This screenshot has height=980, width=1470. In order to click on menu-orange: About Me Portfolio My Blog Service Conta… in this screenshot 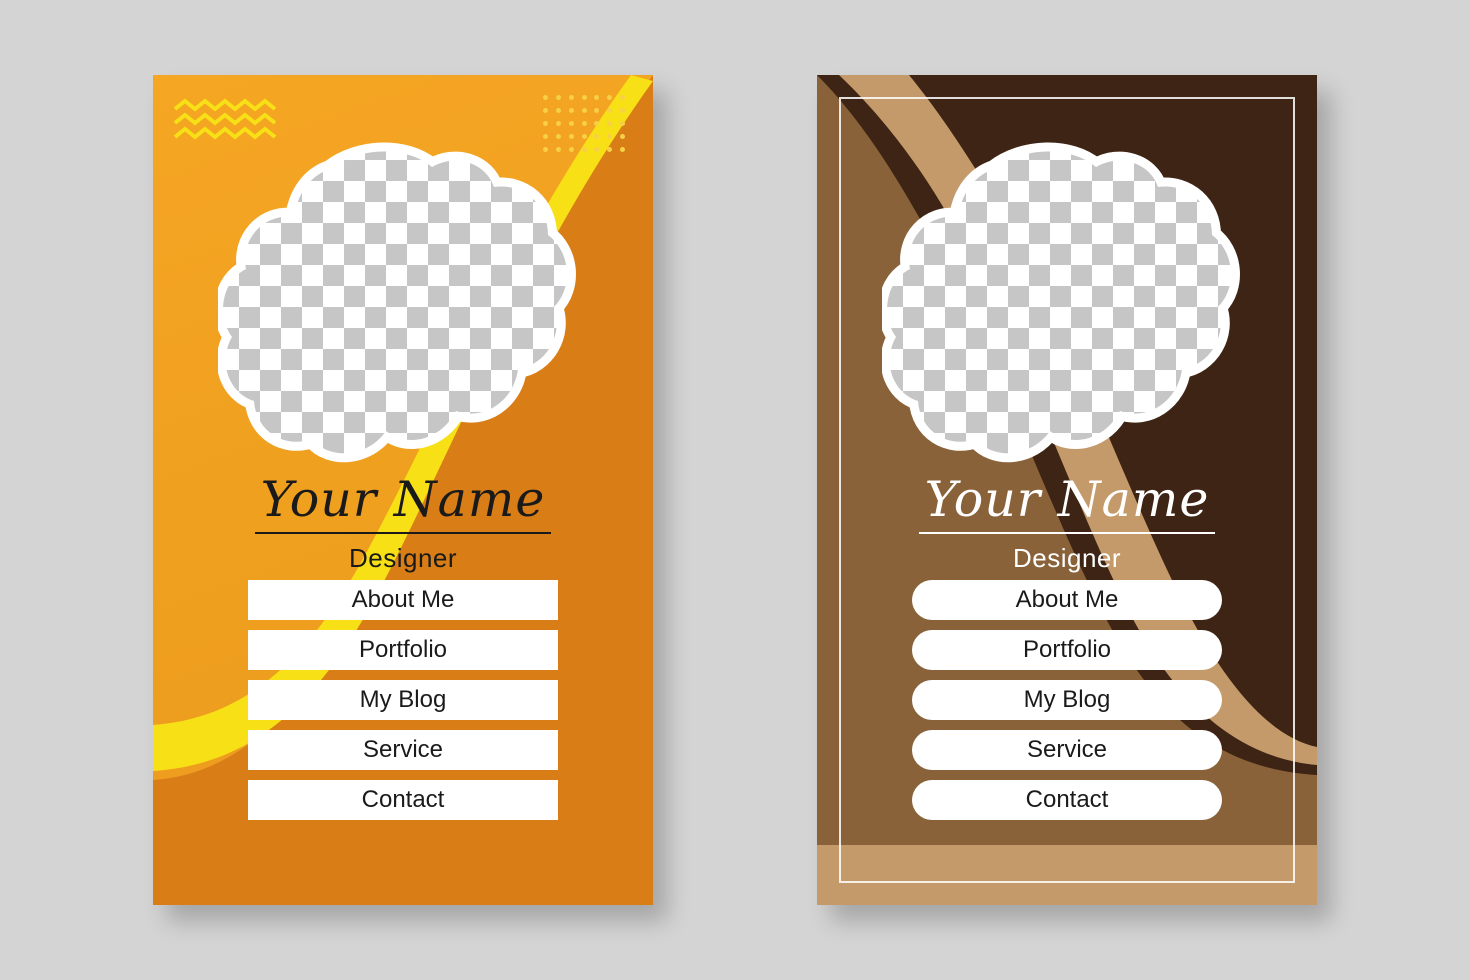, I will do `click(403, 700)`.